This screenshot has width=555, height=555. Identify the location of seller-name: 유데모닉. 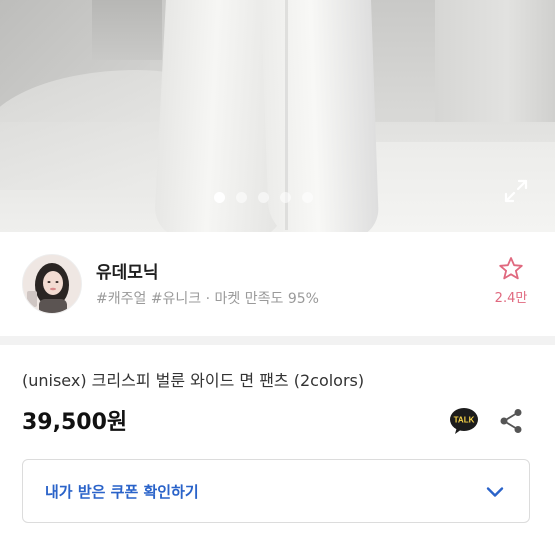
(127, 270).